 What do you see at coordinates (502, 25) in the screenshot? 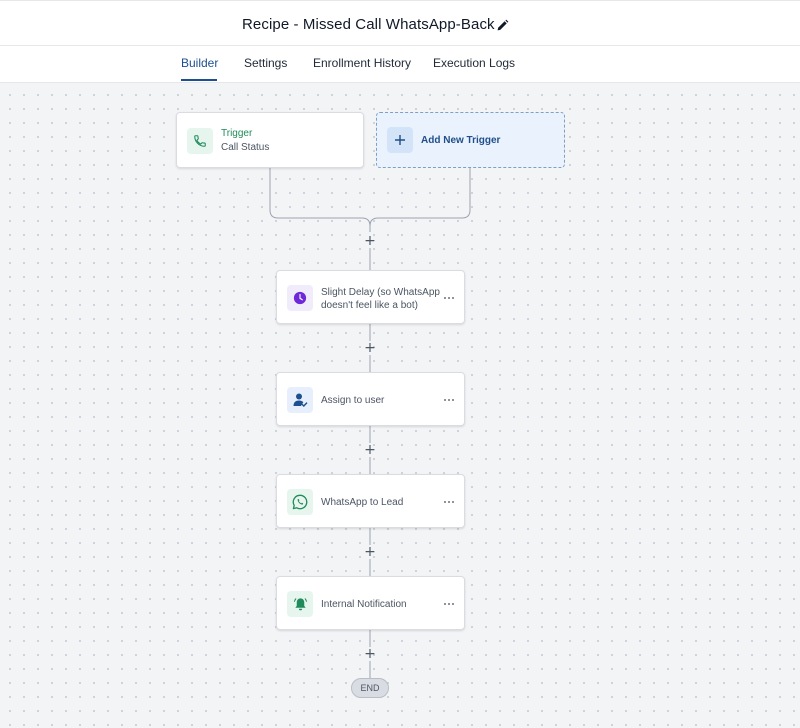
I see `pencil-icon` at bounding box center [502, 25].